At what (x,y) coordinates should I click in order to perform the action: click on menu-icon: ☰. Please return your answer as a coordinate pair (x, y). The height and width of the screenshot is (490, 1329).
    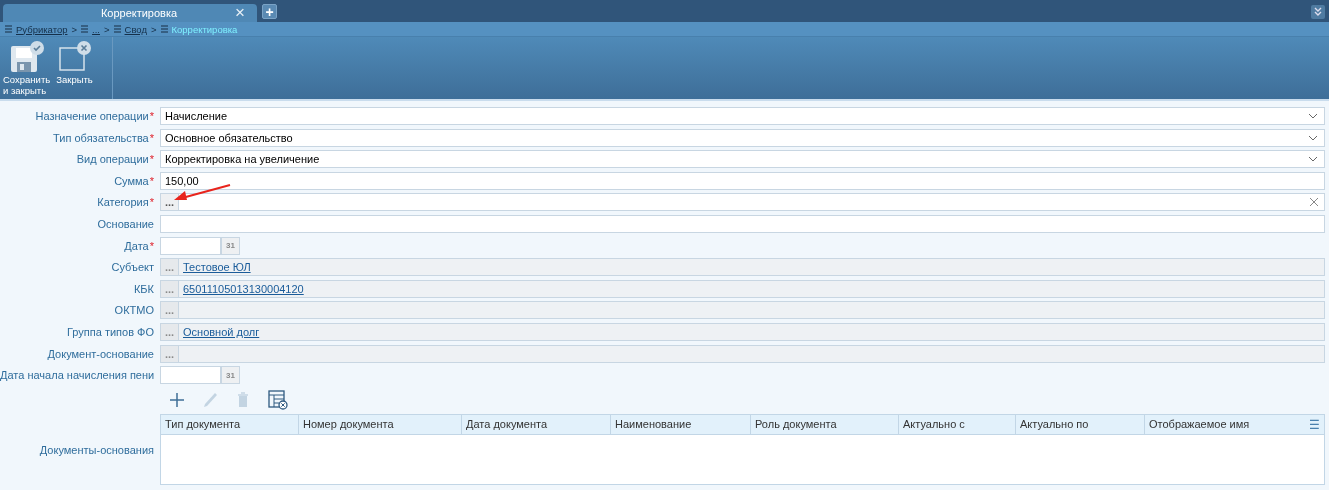
    Looking at the image, I should click on (1316, 424).